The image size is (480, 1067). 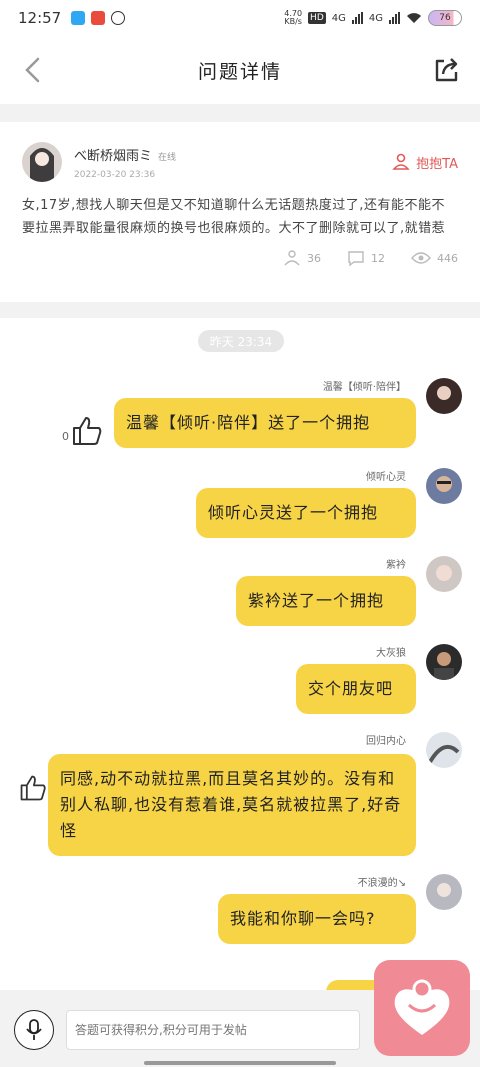 What do you see at coordinates (113, 156) in the screenshot?
I see `author-name: べ断桥烟雨ミ` at bounding box center [113, 156].